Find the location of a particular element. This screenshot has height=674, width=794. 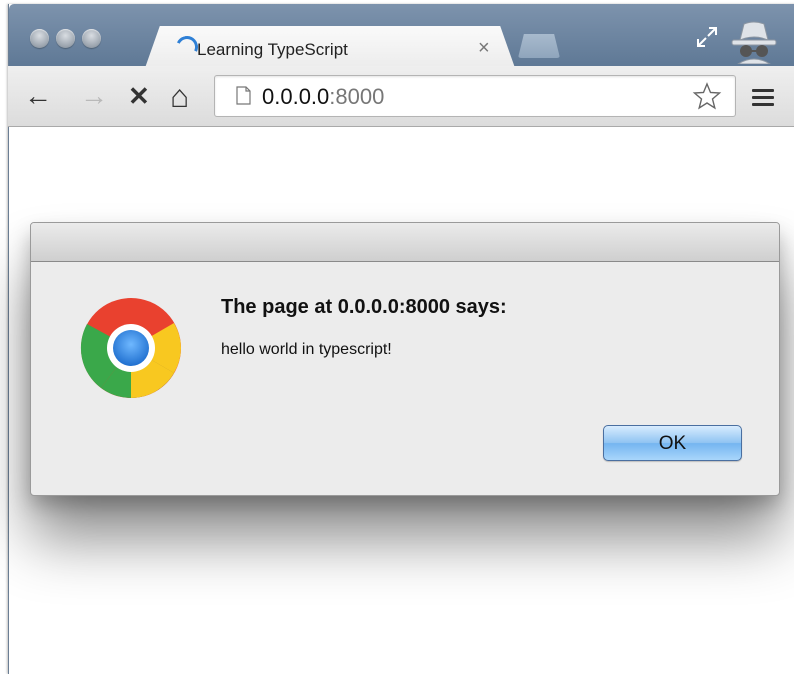

dialog-heading: The page at 0.0.0.0:8000 says: is located at coordinates (364, 307).